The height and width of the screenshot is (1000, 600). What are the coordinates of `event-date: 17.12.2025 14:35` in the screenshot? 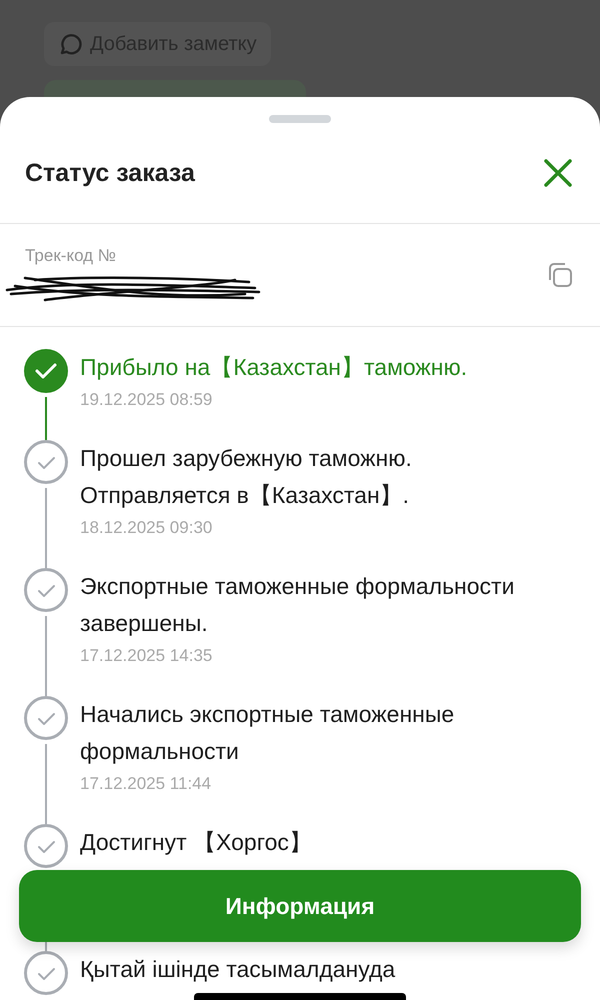 It's located at (147, 656).